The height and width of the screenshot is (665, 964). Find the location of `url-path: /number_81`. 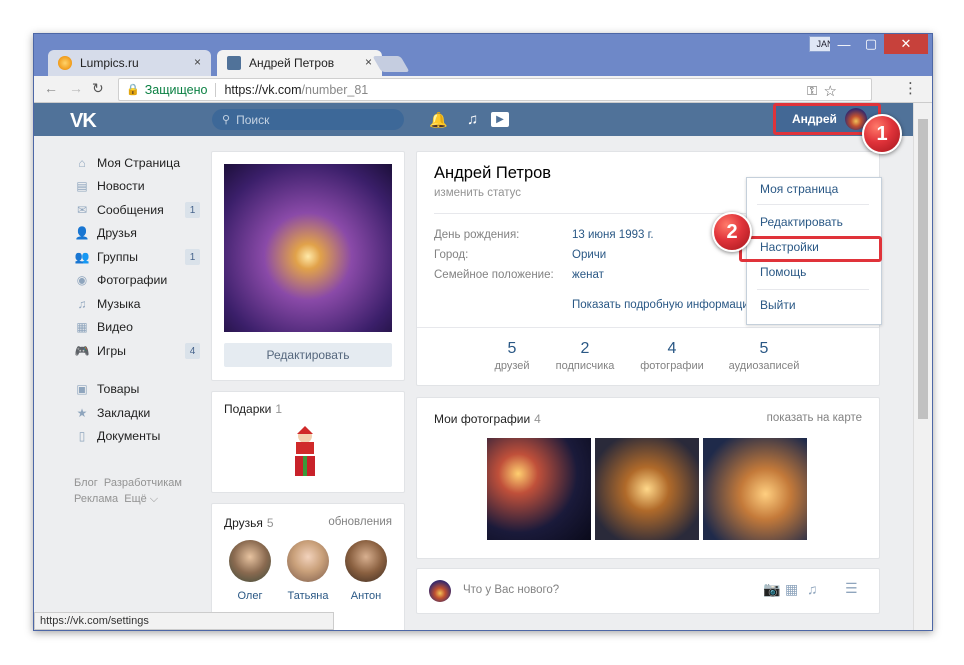

url-path: /number_81 is located at coordinates (335, 89).